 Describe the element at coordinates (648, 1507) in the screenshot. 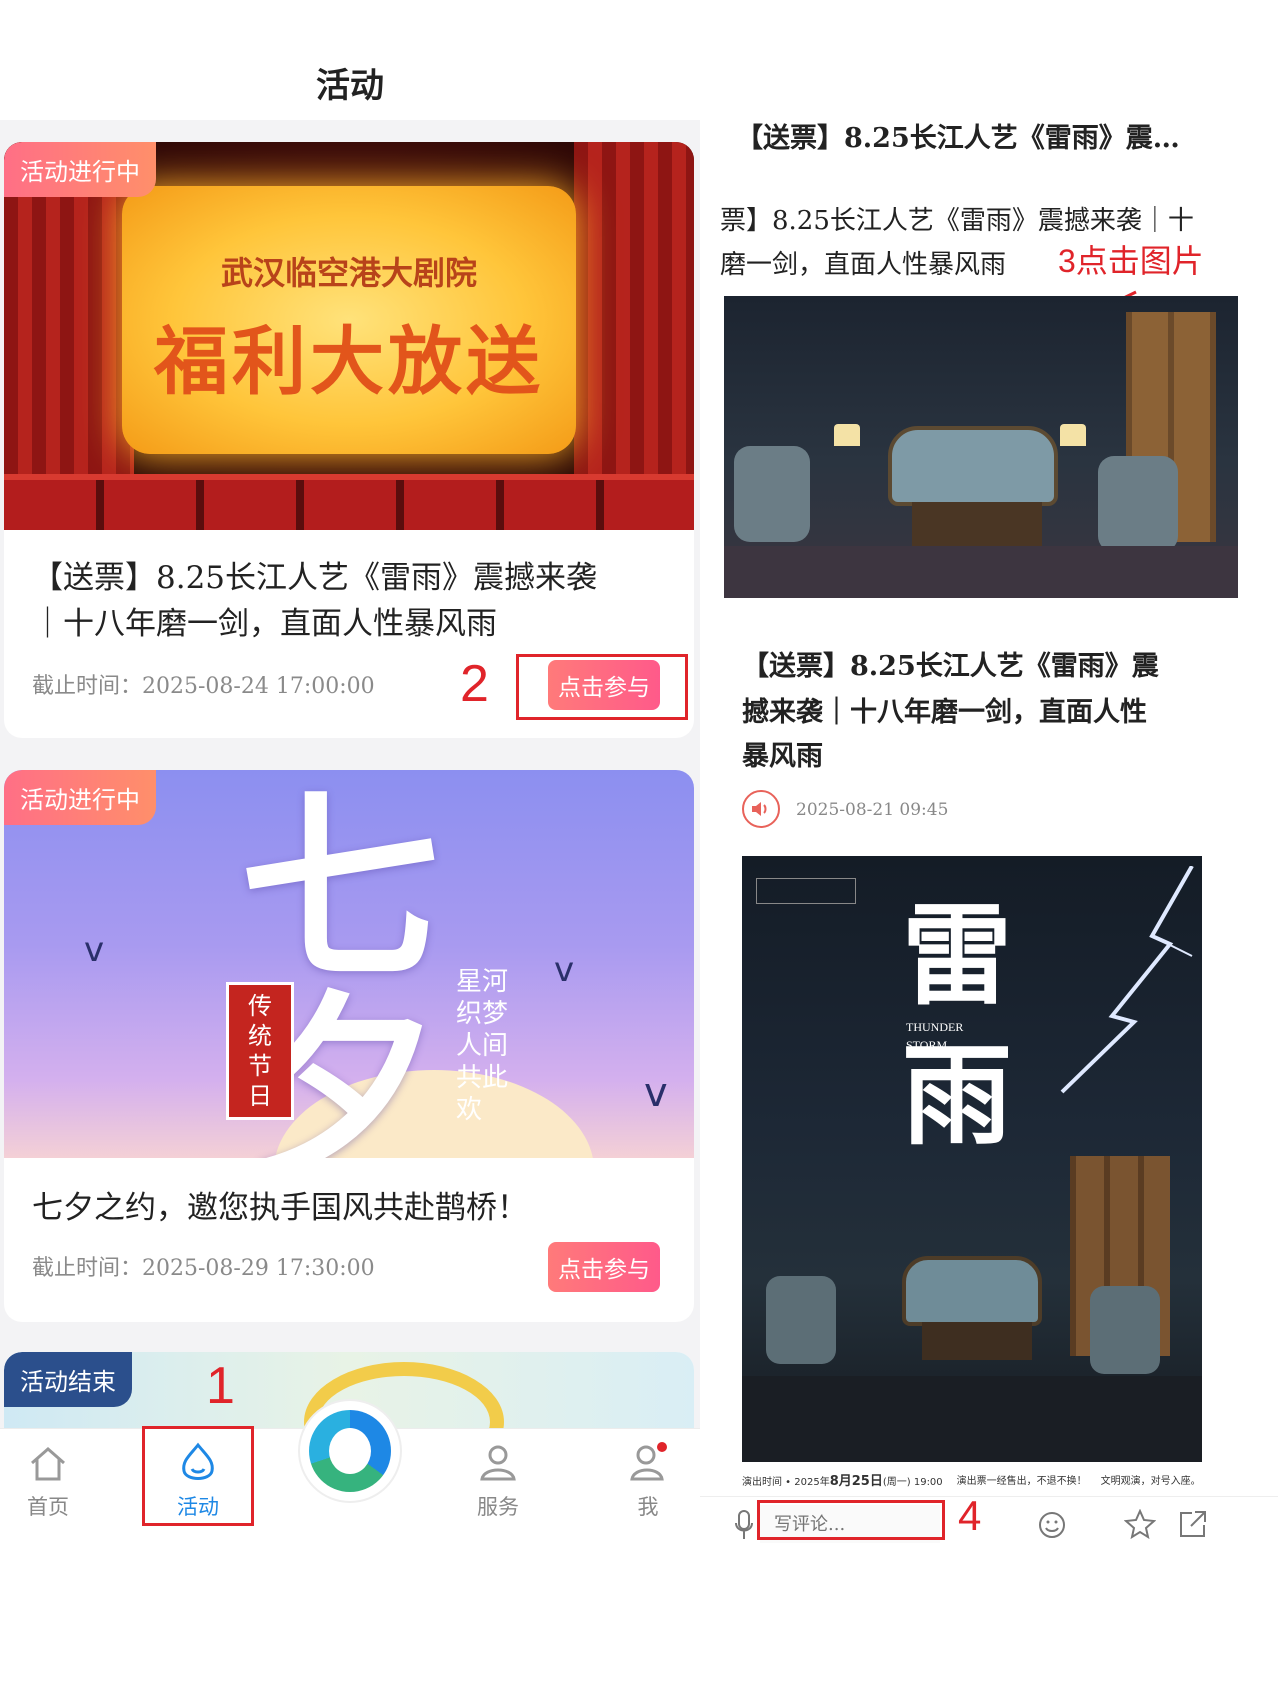

I see `nav-label: 我` at that location.